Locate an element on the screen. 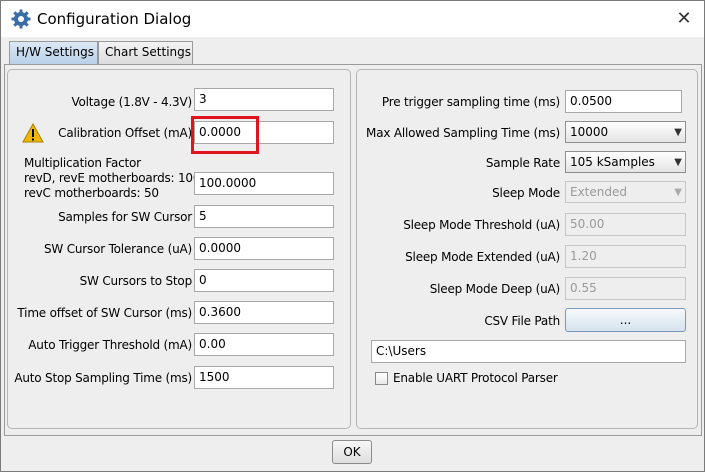 This screenshot has width=705, height=472. multiplication-factor-line: revD, revE motherboards: 100 is located at coordinates (112, 178).